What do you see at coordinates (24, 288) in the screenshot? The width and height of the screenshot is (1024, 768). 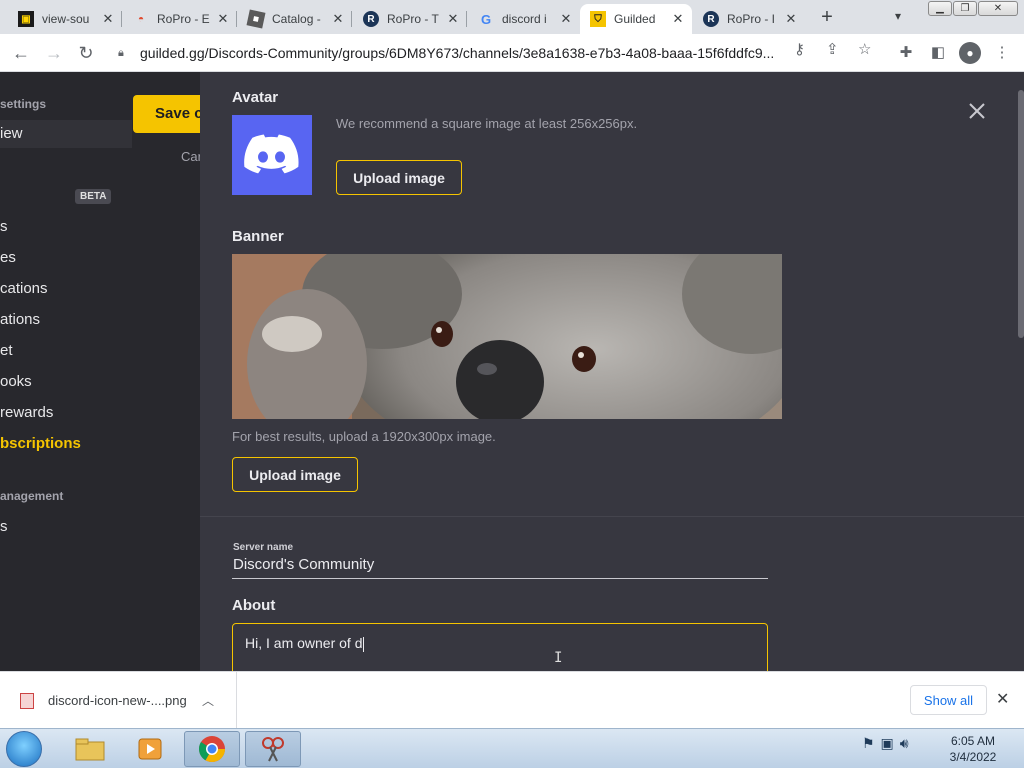 I see `sidebar-item-applications: cations` at bounding box center [24, 288].